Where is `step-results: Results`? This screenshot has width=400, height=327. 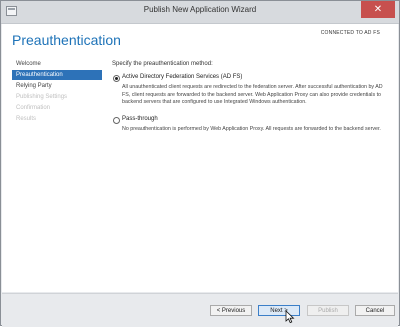
step-results: Results is located at coordinates (26, 119).